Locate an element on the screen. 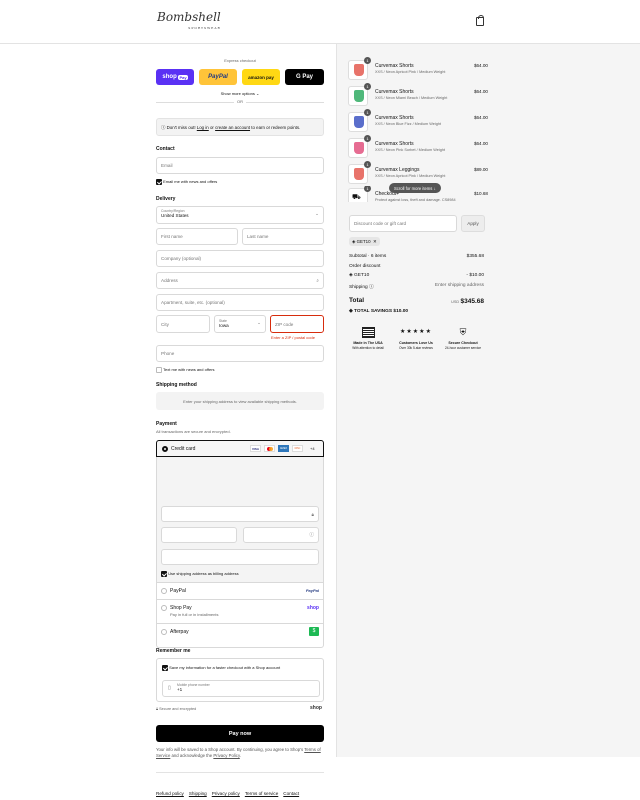  apartment-field: Apartment, suite, etc. (optional) is located at coordinates (240, 302).